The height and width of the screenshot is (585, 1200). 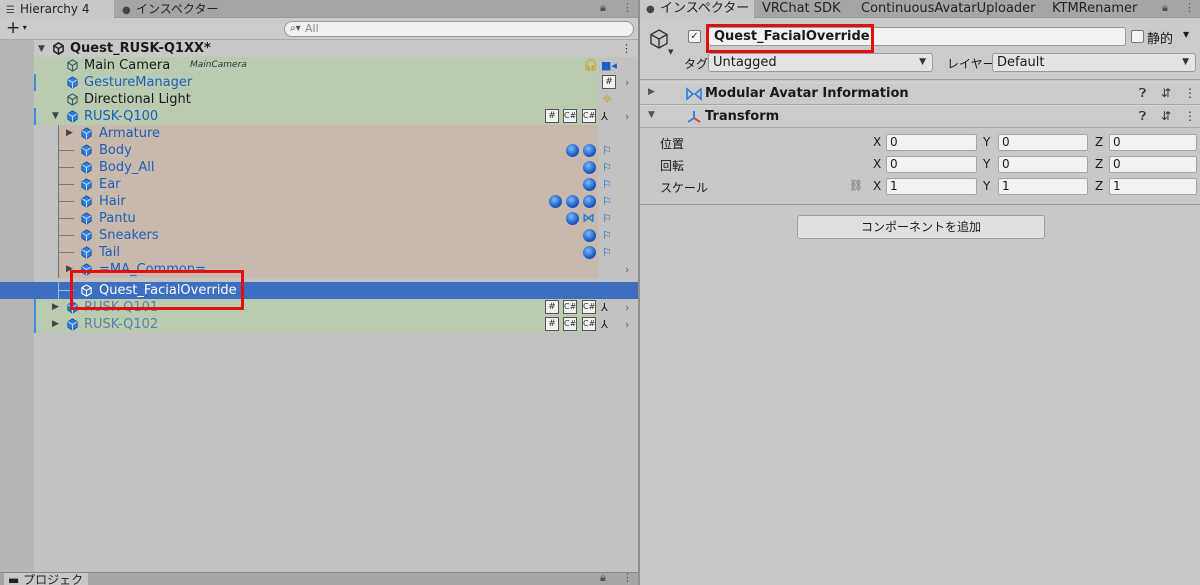 What do you see at coordinates (319, 9) in the screenshot?
I see `hierarchy-tabbar: ☰ Hierarchy 4 ● インスペクター 🔒︎ ⋮` at bounding box center [319, 9].